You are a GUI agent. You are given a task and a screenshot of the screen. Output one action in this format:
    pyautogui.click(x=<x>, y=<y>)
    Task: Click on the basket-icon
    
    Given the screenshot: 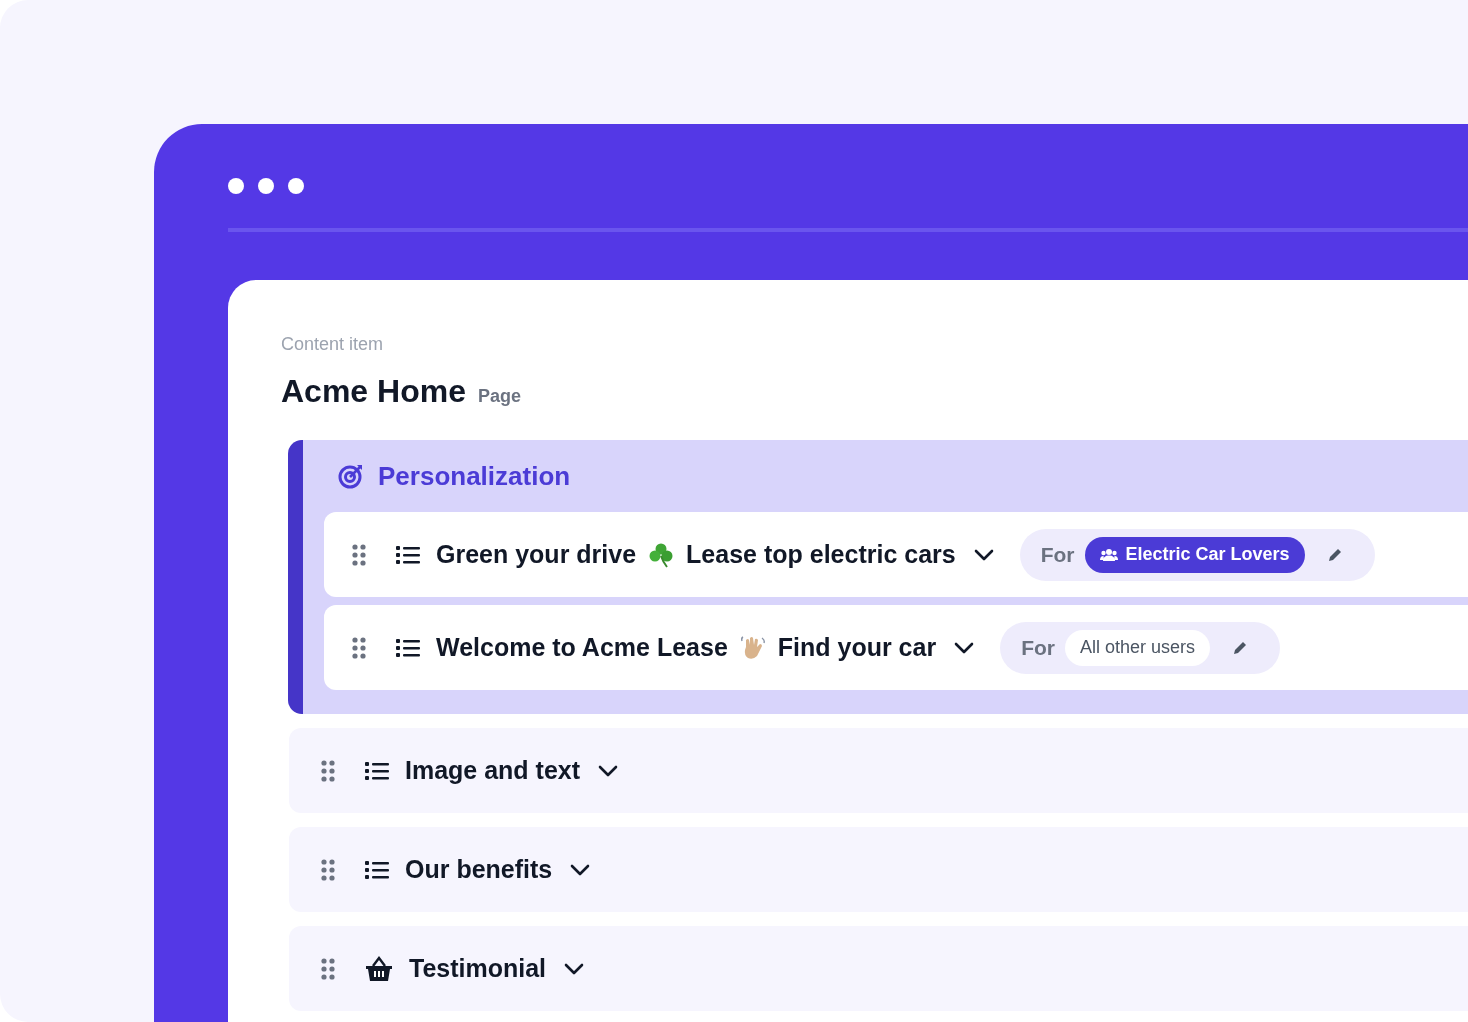 What is the action you would take?
    pyautogui.click(x=379, y=968)
    